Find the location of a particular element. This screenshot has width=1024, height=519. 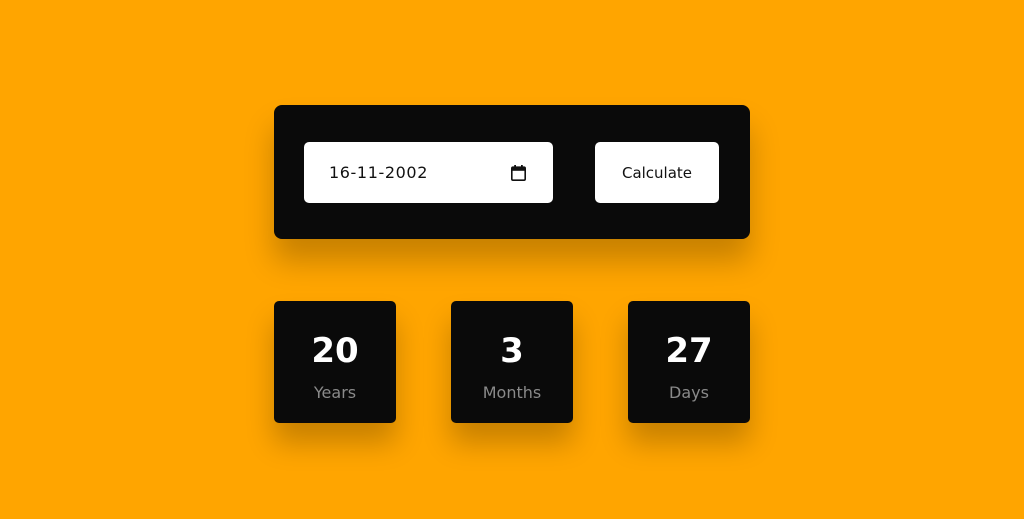

days-result-card: 27 Days is located at coordinates (689, 362).